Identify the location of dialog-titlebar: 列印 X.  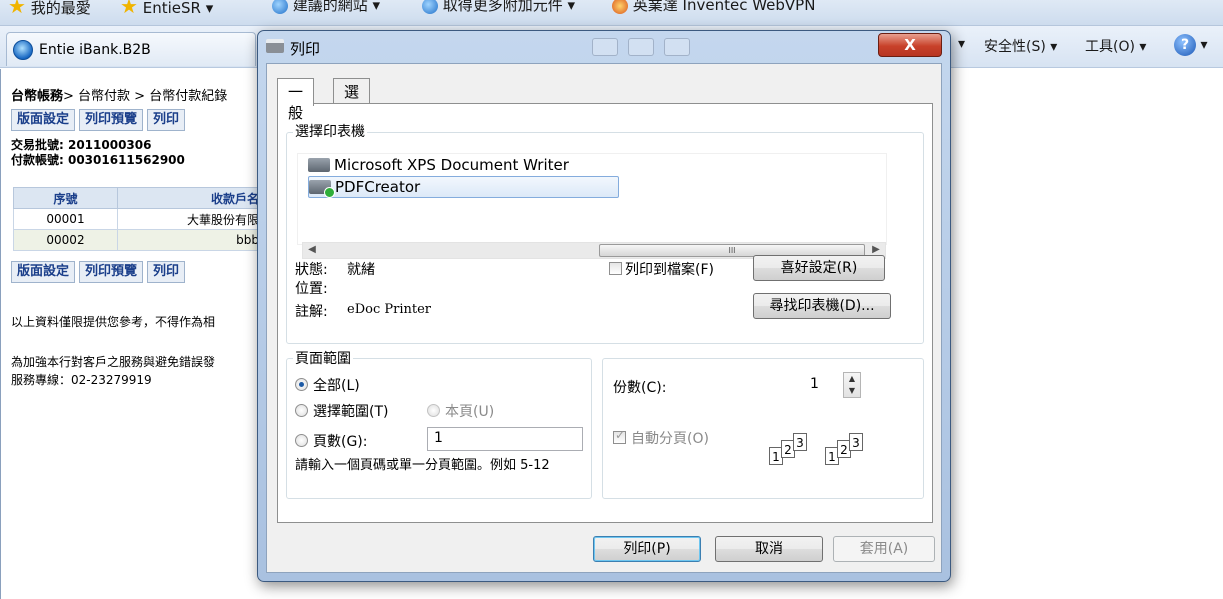
(604, 47).